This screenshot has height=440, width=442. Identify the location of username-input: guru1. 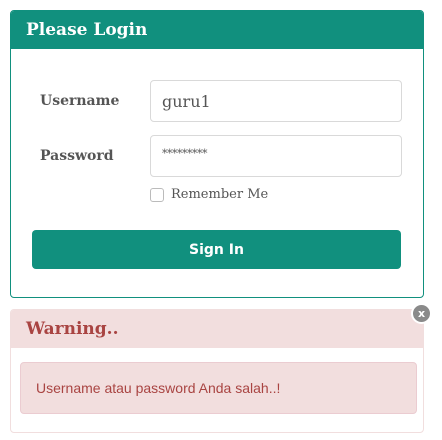
(276, 101).